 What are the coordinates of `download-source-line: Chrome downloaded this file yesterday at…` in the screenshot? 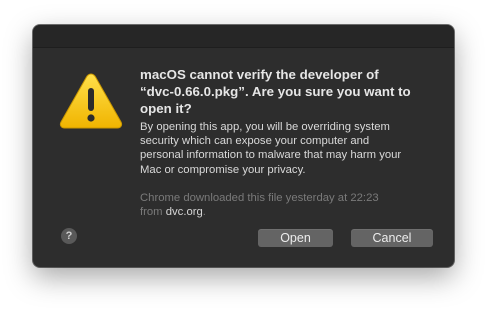 It's located at (259, 198).